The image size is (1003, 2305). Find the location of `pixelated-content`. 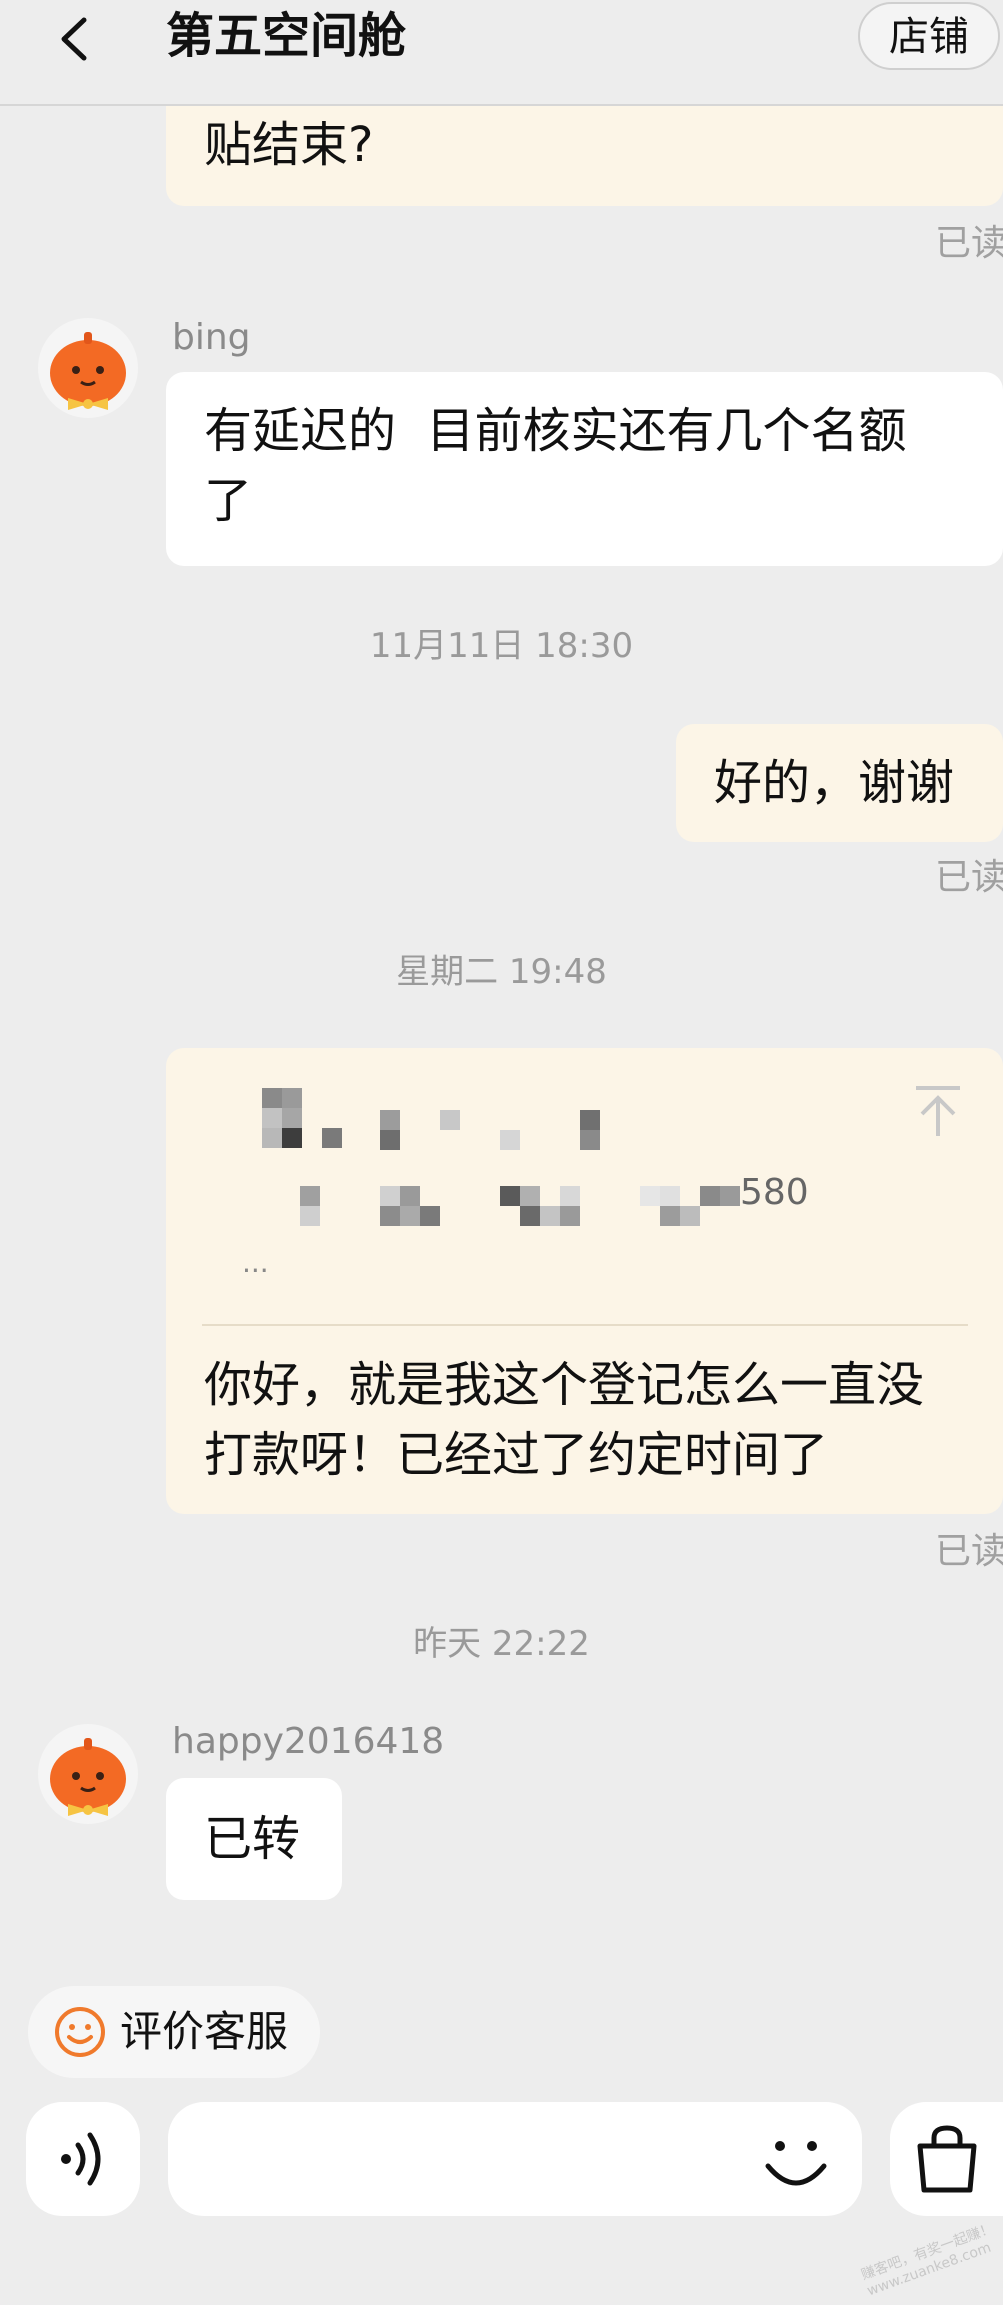

pixelated-content is located at coordinates (584, 1185).